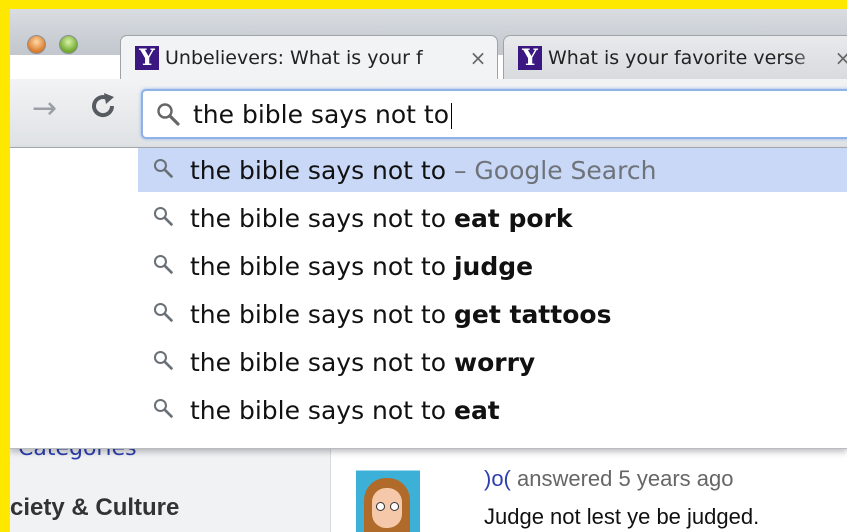 This screenshot has width=847, height=532. What do you see at coordinates (68, 44) in the screenshot?
I see `minimize-window-button` at bounding box center [68, 44].